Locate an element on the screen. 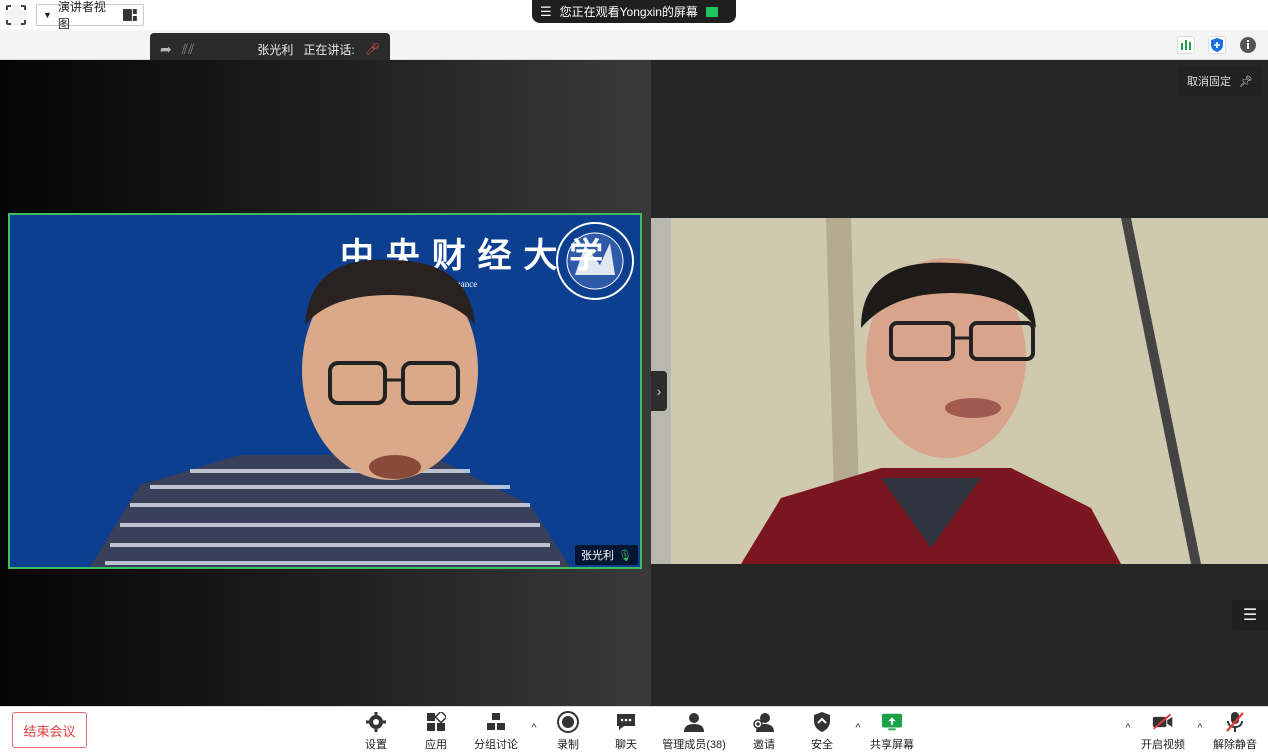 This screenshot has height=756, width=1268. encryption-shield-icon is located at coordinates (1217, 45).